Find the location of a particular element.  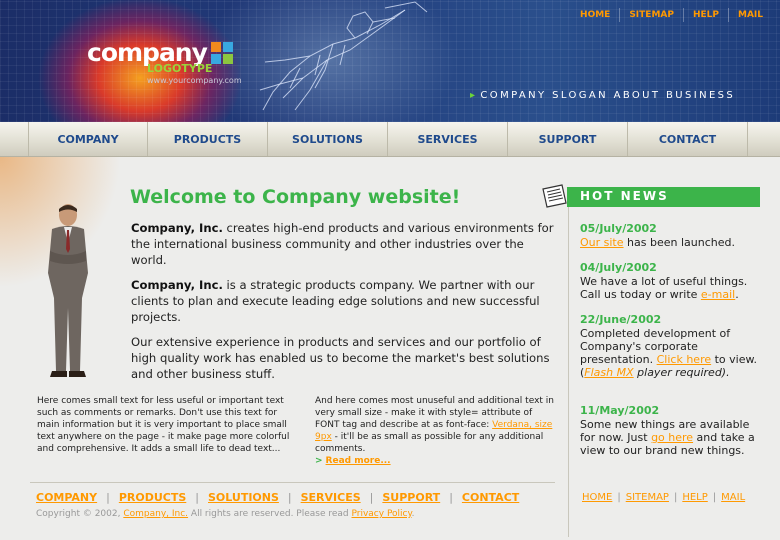

footer-nav-solutions: SOLUTIONS is located at coordinates (243, 497).